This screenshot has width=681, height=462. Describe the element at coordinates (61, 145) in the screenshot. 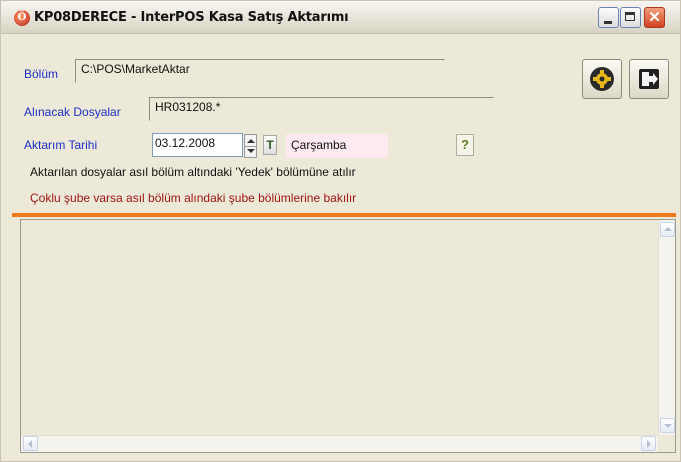

I see `tarih-label: Aktarım Tarihi` at that location.